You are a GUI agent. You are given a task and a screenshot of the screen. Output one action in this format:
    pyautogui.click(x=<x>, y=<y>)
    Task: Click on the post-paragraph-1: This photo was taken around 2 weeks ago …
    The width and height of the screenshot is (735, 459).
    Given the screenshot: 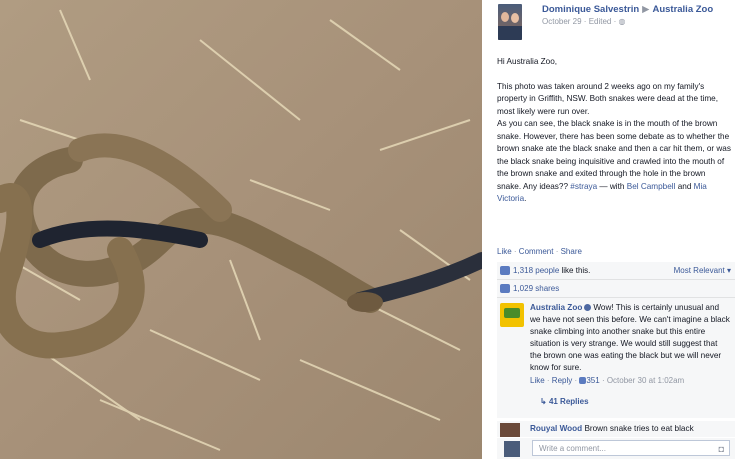 What is the action you would take?
    pyautogui.click(x=608, y=98)
    